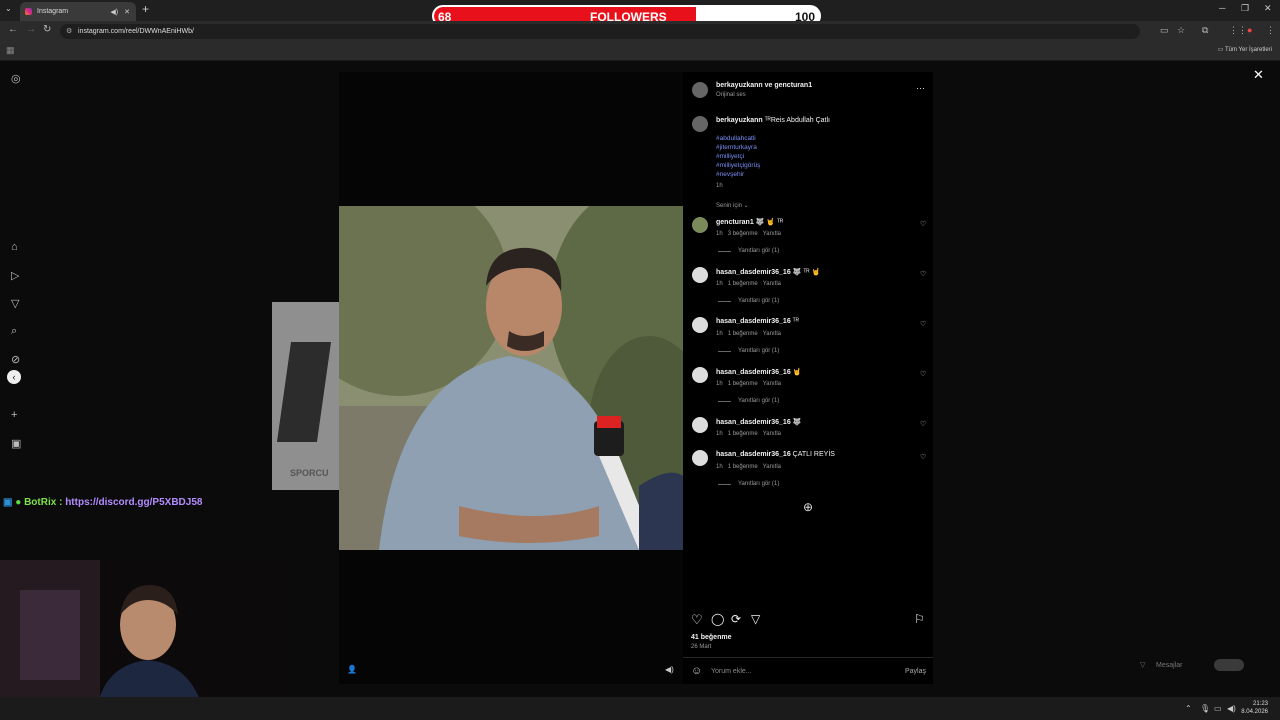 The height and width of the screenshot is (720, 1280). What do you see at coordinates (13, 29) in the screenshot?
I see `back-icon: ←` at bounding box center [13, 29].